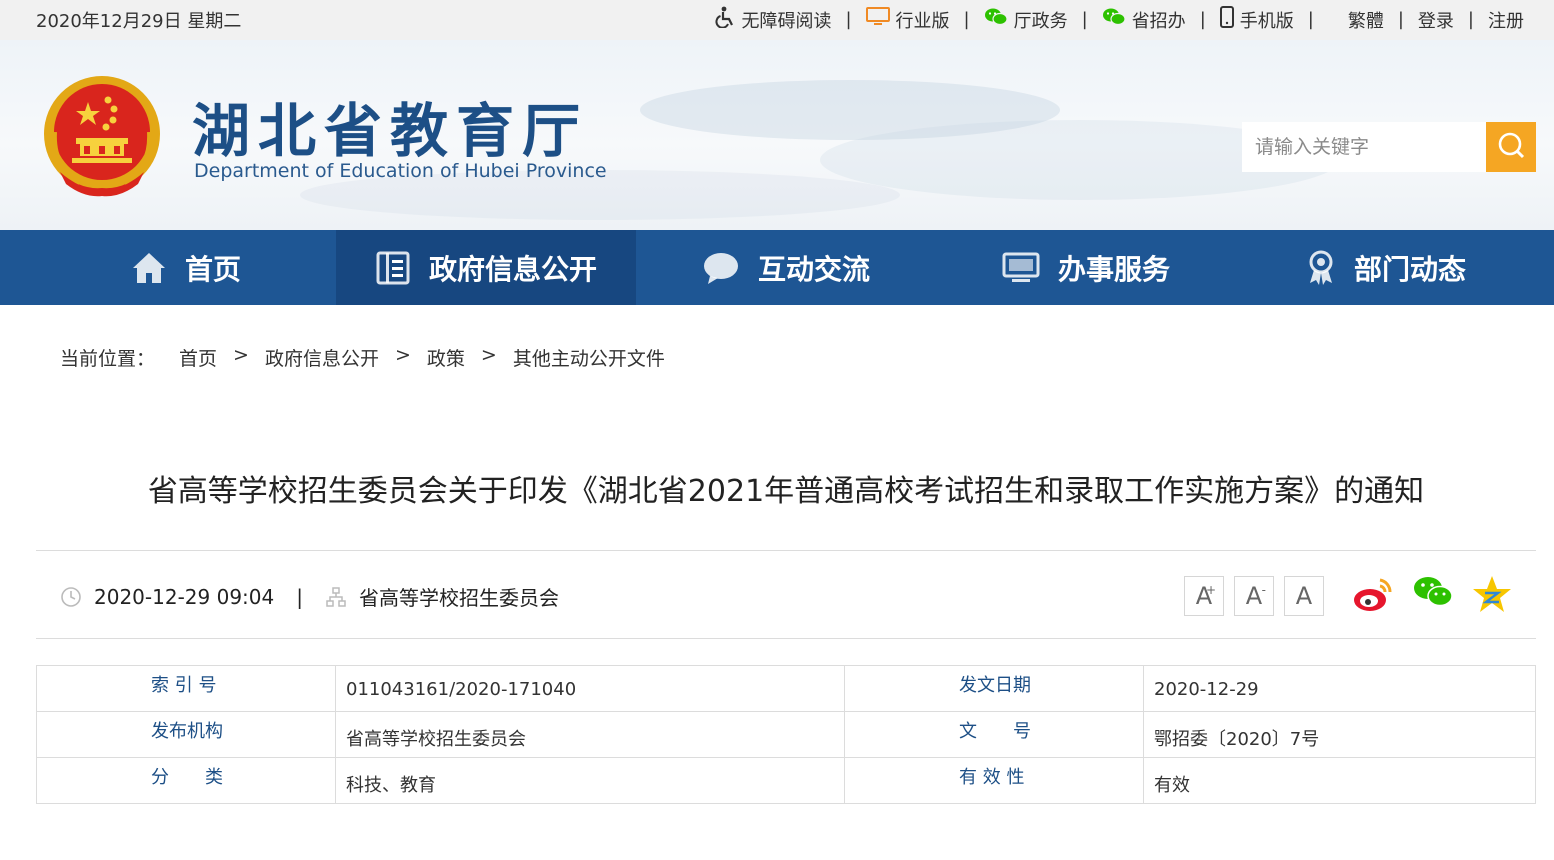 The image size is (1554, 860). I want to click on publish-datetime: 2020-12-29 09:04, so click(184, 596).